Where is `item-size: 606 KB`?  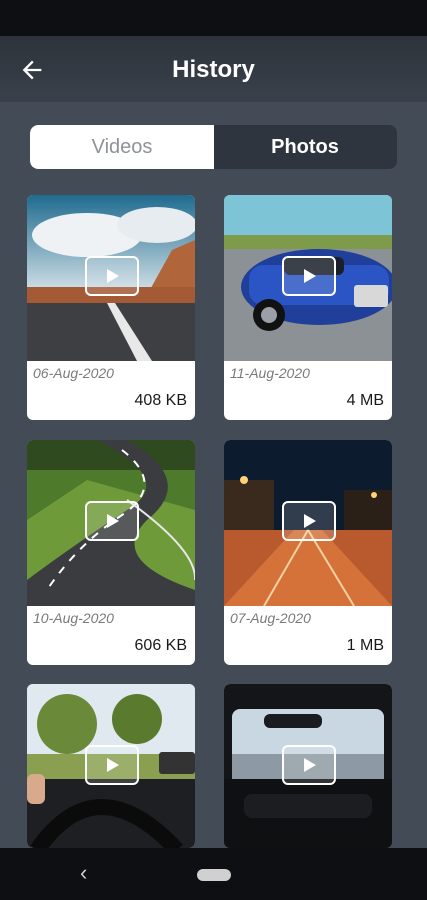
item-size: 606 KB is located at coordinates (160, 645).